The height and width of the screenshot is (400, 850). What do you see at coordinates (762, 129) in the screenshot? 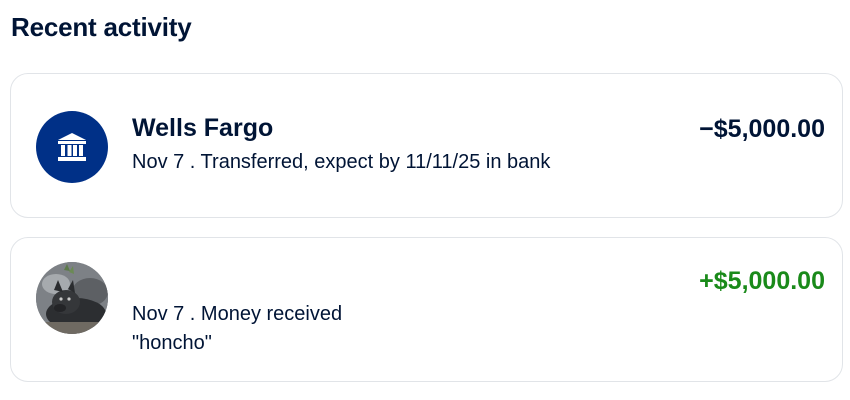
I see `transaction-amount: −$5,000.00` at bounding box center [762, 129].